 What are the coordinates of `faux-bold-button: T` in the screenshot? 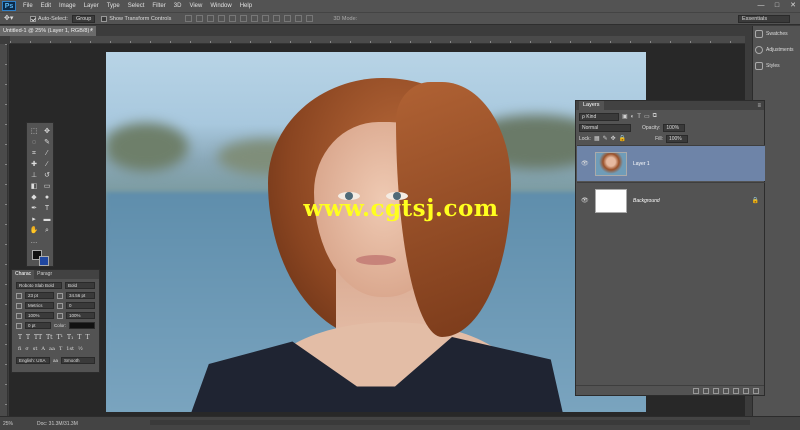 It's located at (20, 337).